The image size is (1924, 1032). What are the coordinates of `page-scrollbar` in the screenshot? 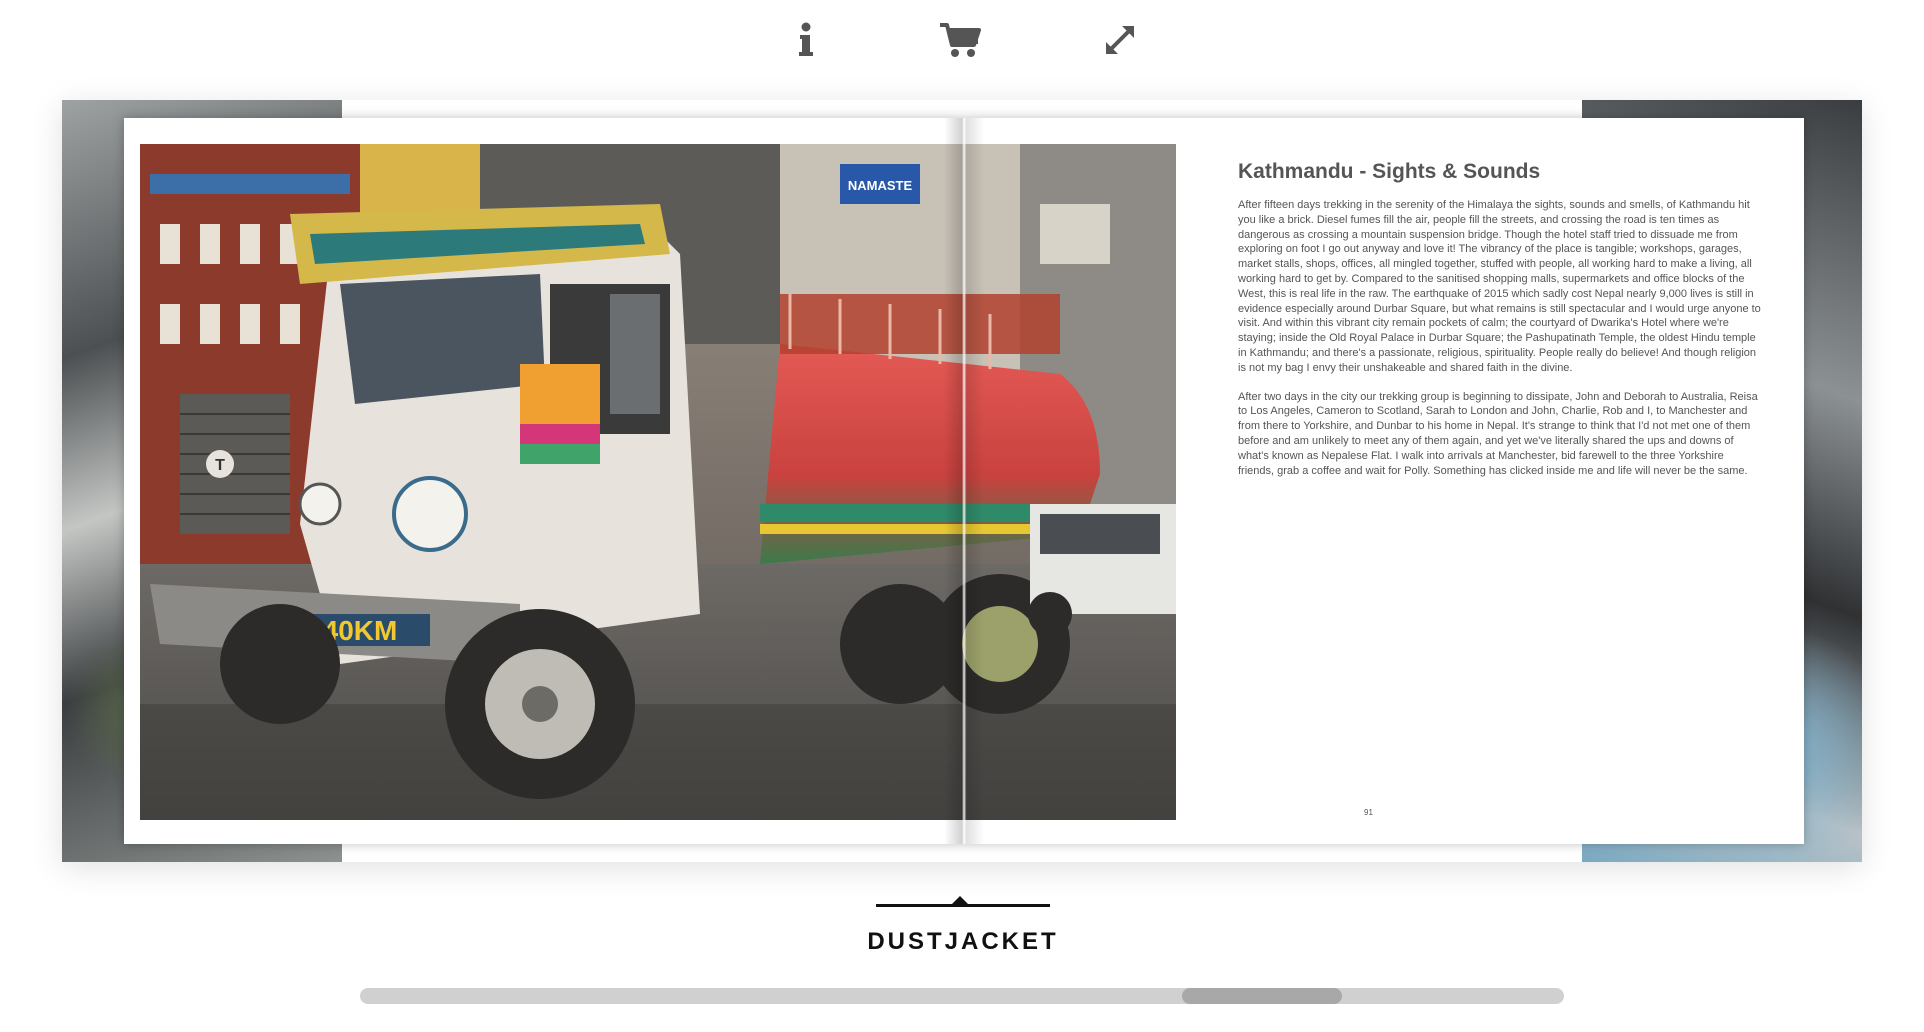 It's located at (962, 996).